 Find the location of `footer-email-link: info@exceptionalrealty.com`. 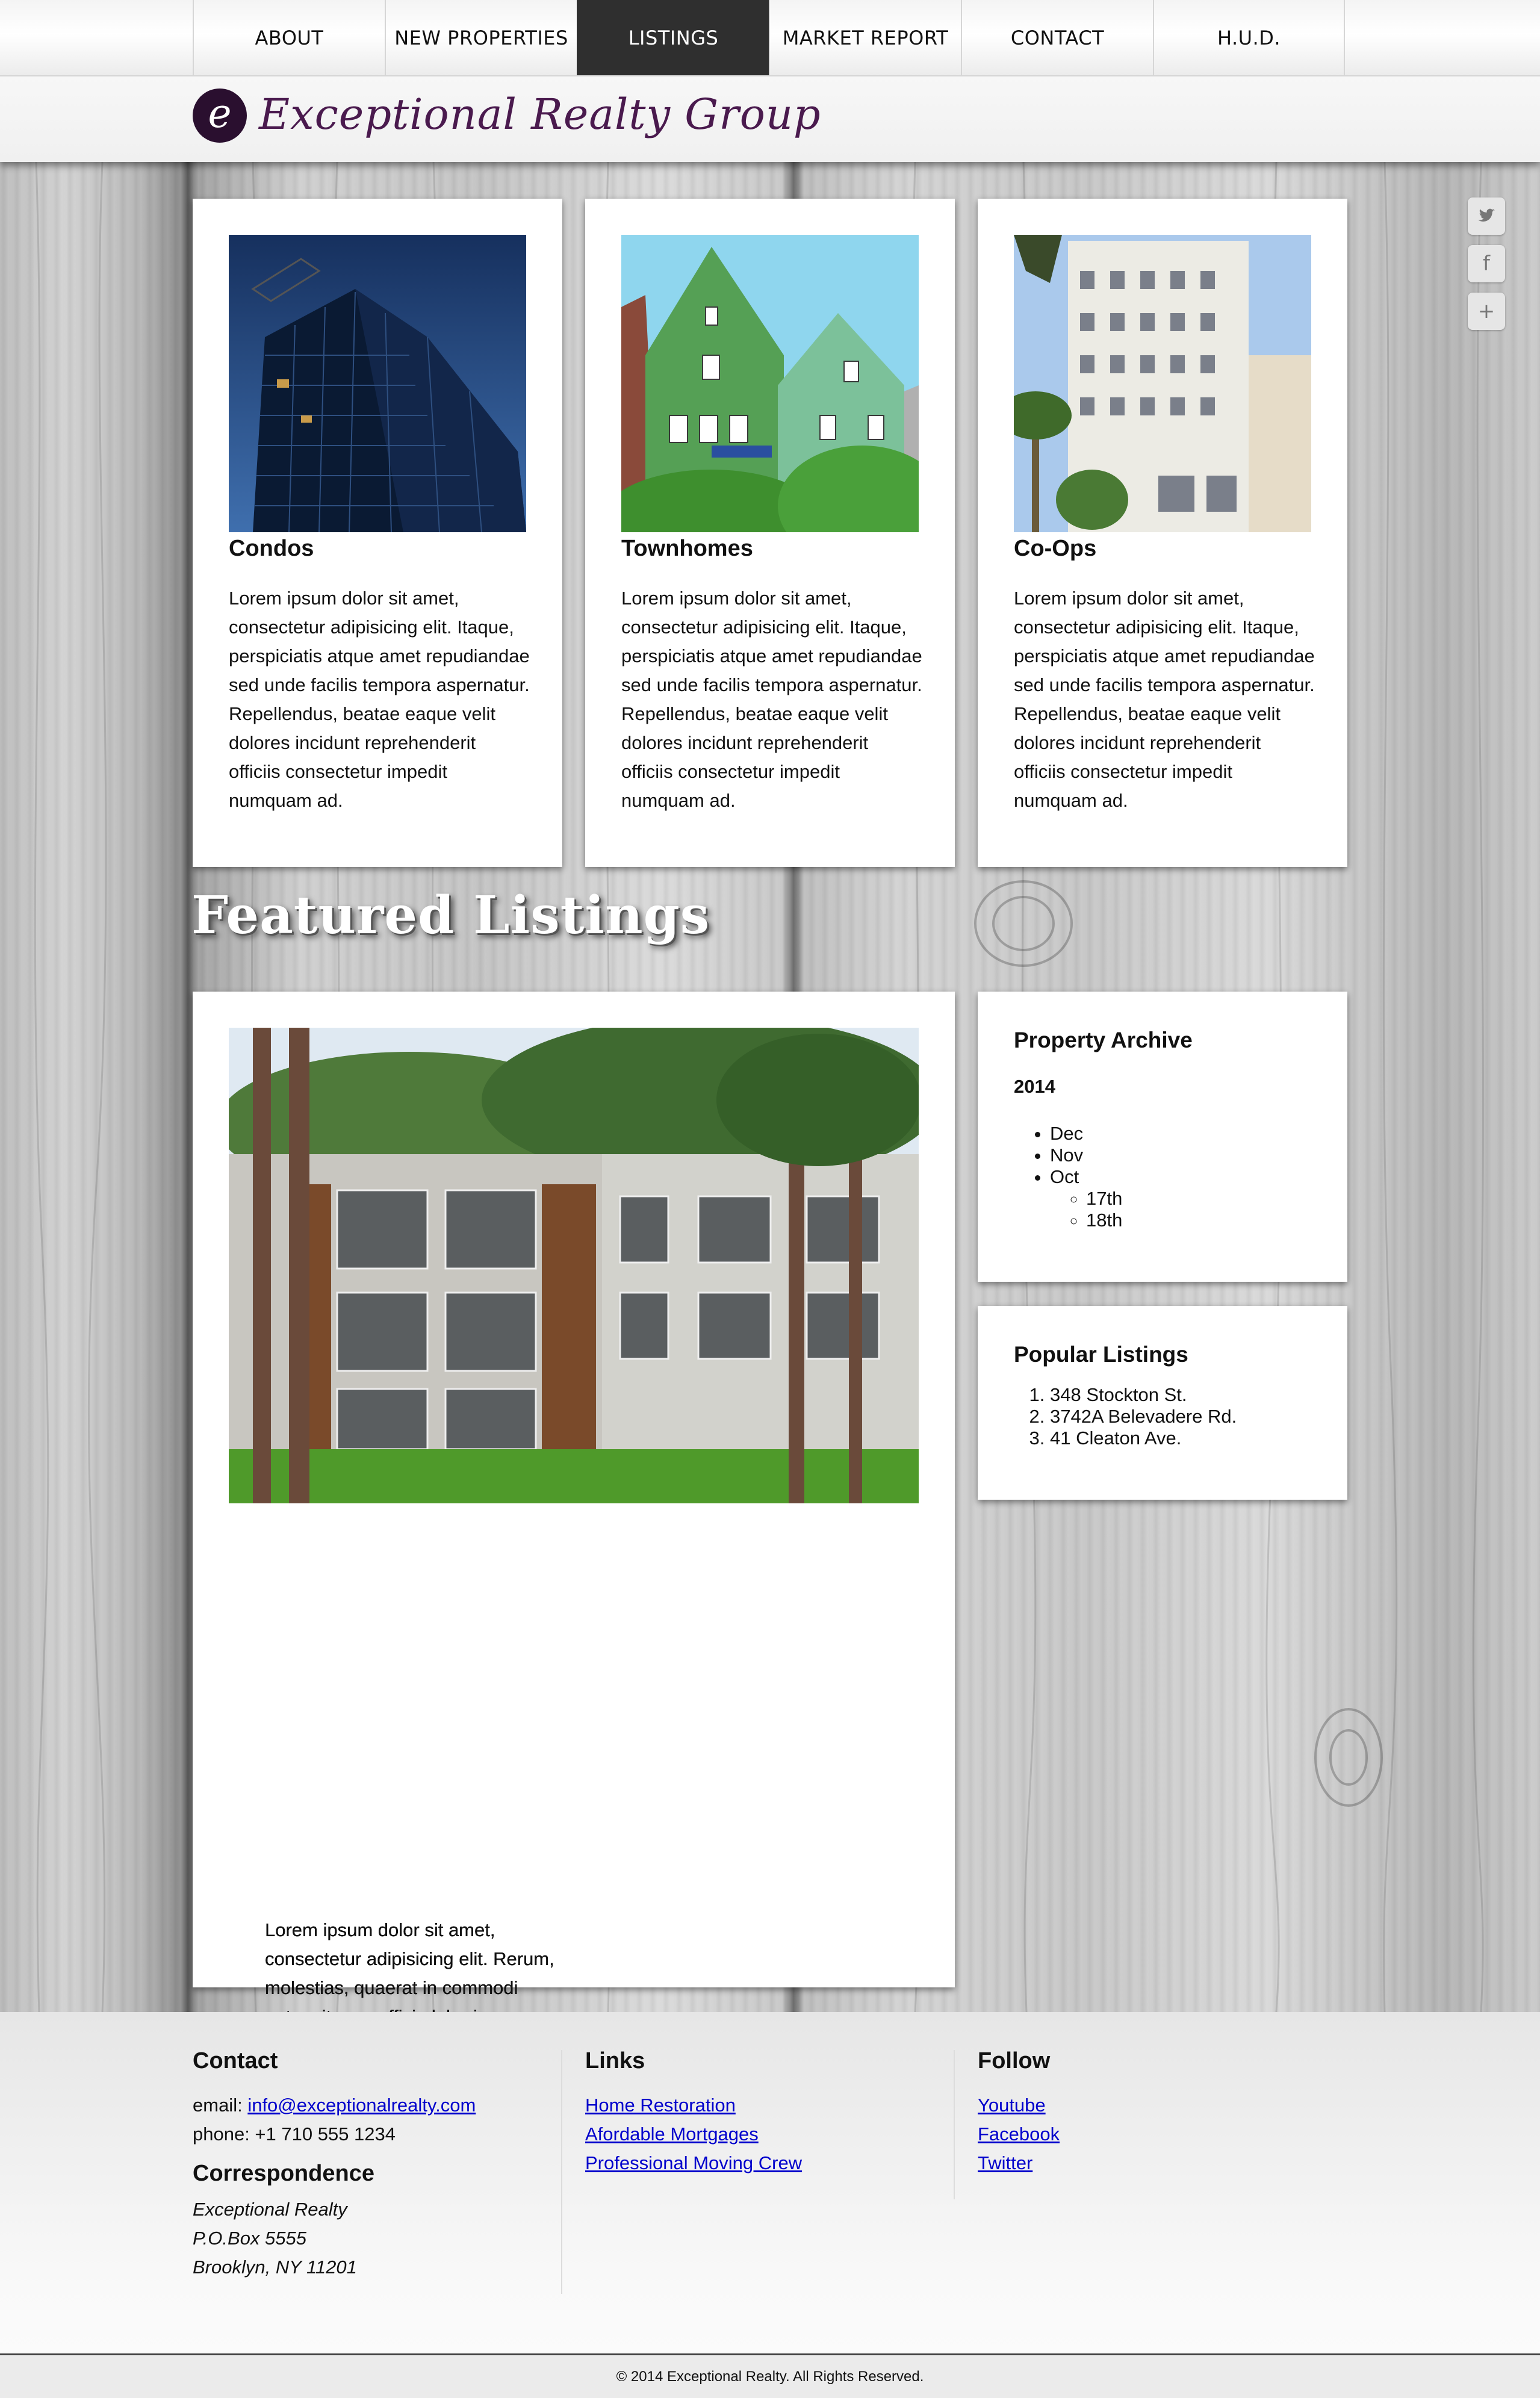

footer-email-link: info@exceptionalrealty.com is located at coordinates (361, 2105).